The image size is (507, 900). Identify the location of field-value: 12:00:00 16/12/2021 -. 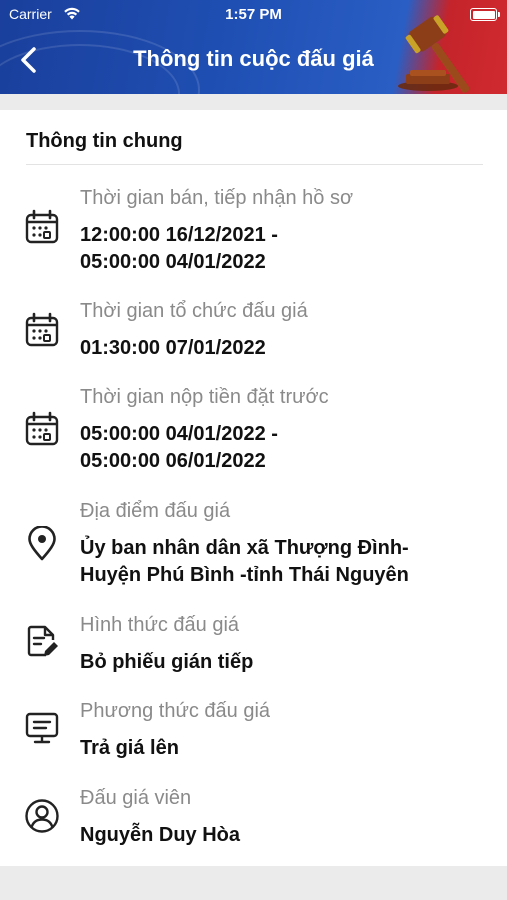
(179, 235).